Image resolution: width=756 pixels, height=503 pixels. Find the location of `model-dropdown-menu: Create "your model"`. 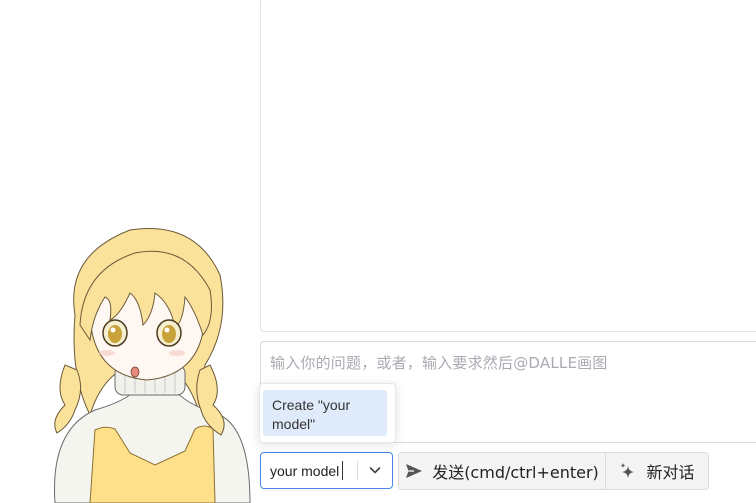

model-dropdown-menu: Create "your model" is located at coordinates (327, 413).